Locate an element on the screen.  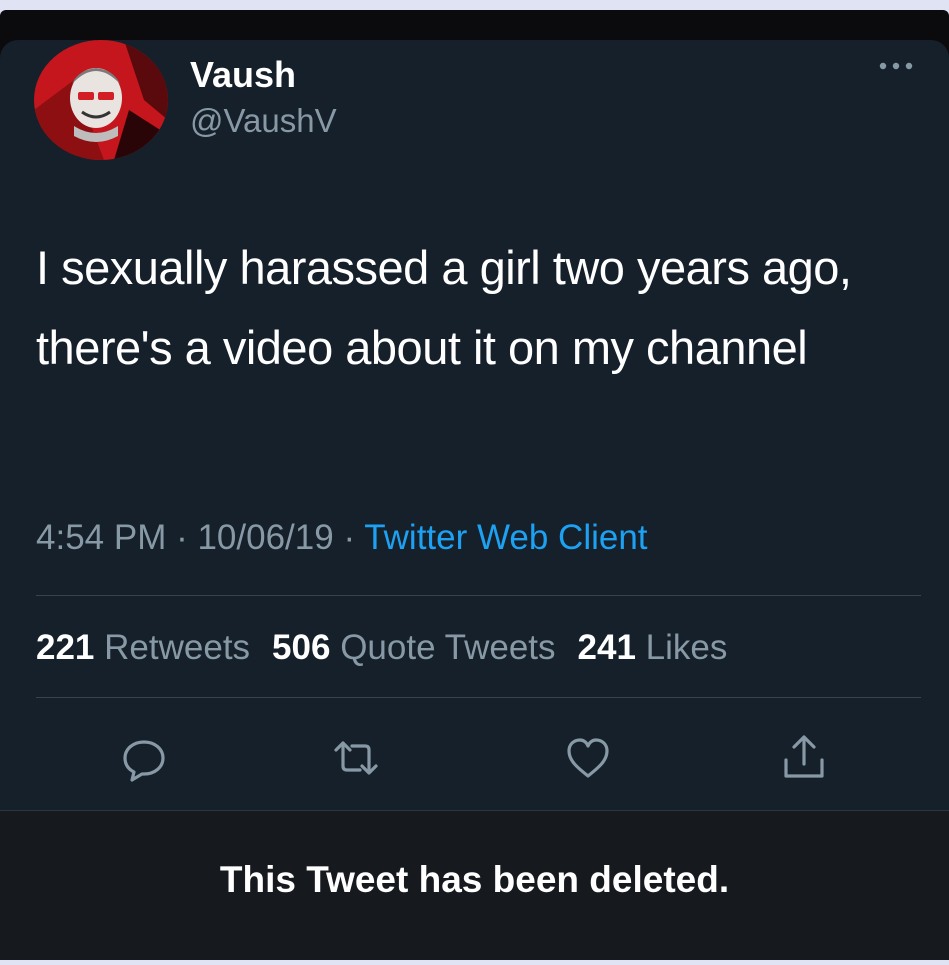
avatar is located at coordinates (101, 100).